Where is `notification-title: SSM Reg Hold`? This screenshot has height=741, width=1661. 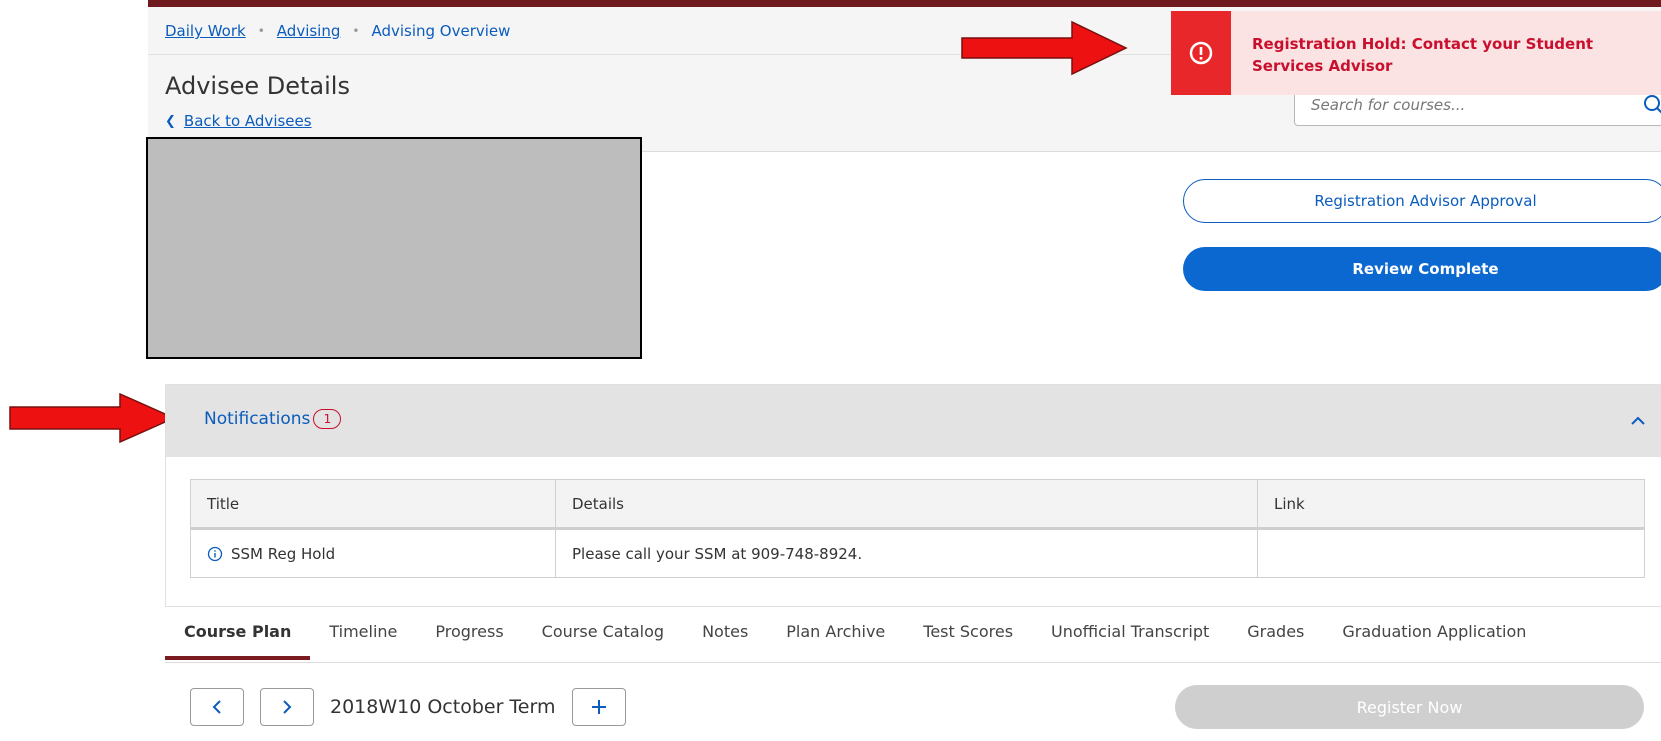 notification-title: SSM Reg Hold is located at coordinates (283, 553).